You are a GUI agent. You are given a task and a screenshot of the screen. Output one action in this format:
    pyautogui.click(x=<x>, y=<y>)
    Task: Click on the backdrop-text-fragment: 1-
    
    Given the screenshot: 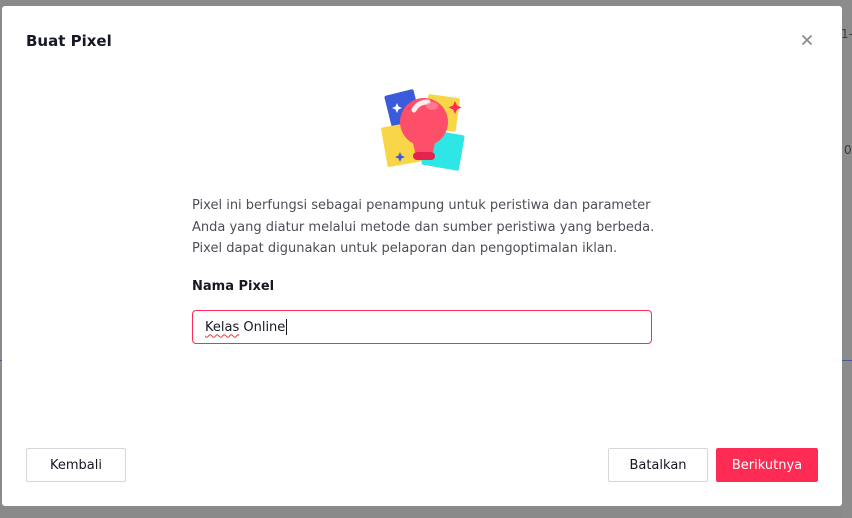 What is the action you would take?
    pyautogui.click(x=846, y=34)
    